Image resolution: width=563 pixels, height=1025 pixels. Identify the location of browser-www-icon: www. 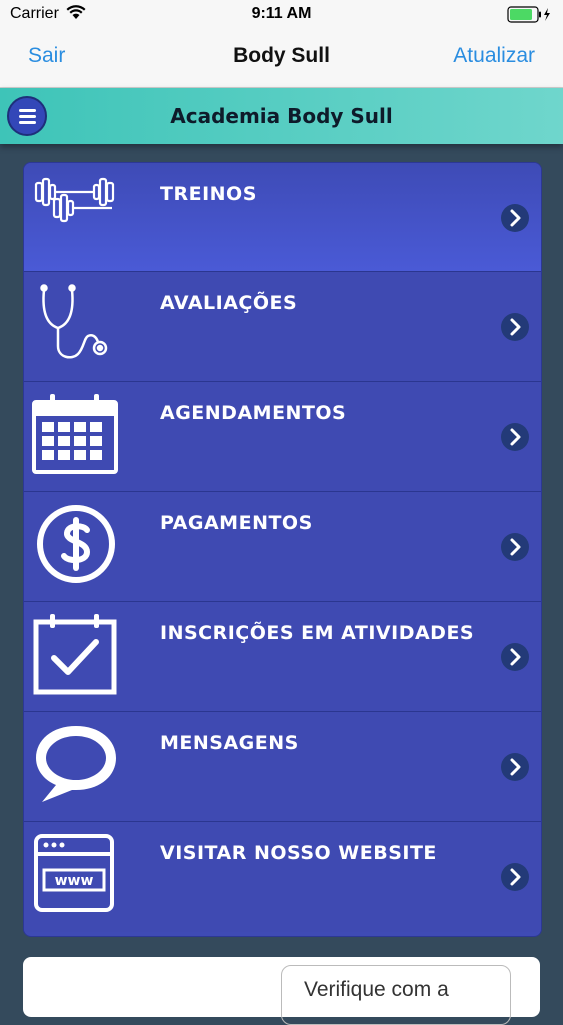
(74, 873).